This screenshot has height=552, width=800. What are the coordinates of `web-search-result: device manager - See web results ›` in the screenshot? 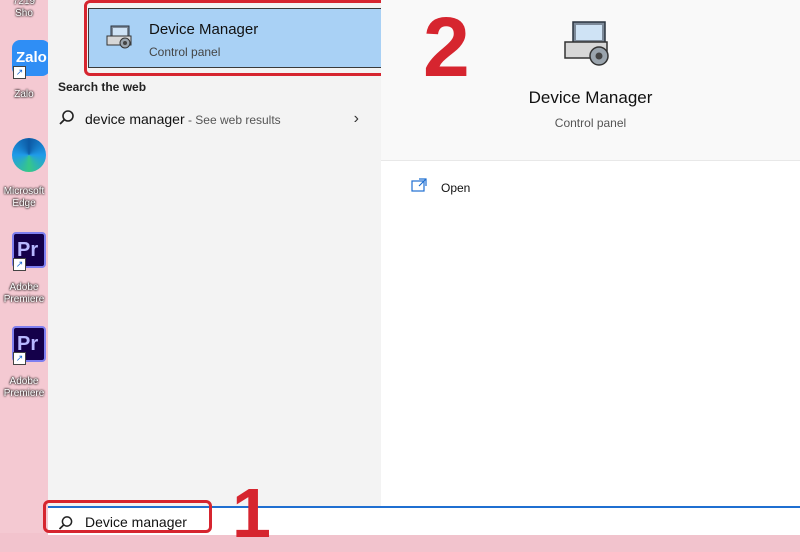 It's located at (214, 119).